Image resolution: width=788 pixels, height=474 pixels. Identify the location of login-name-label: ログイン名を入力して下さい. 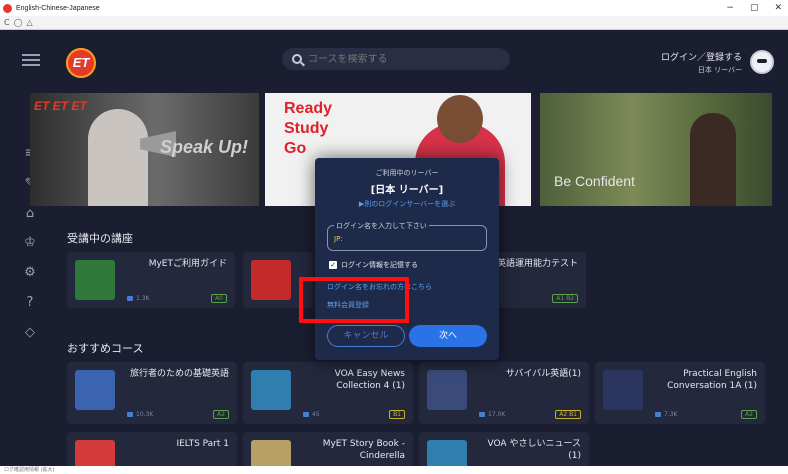
(381, 226).